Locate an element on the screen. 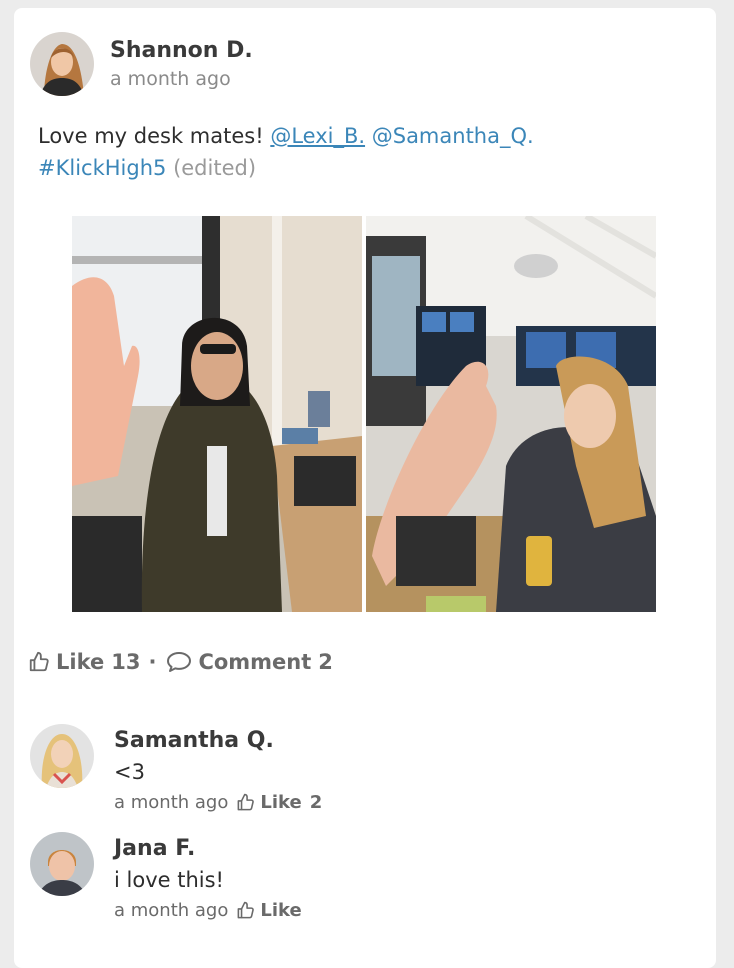 Image resolution: width=734 pixels, height=968 pixels. comment-meta-jana: a month ago Like is located at coordinates (208, 910).